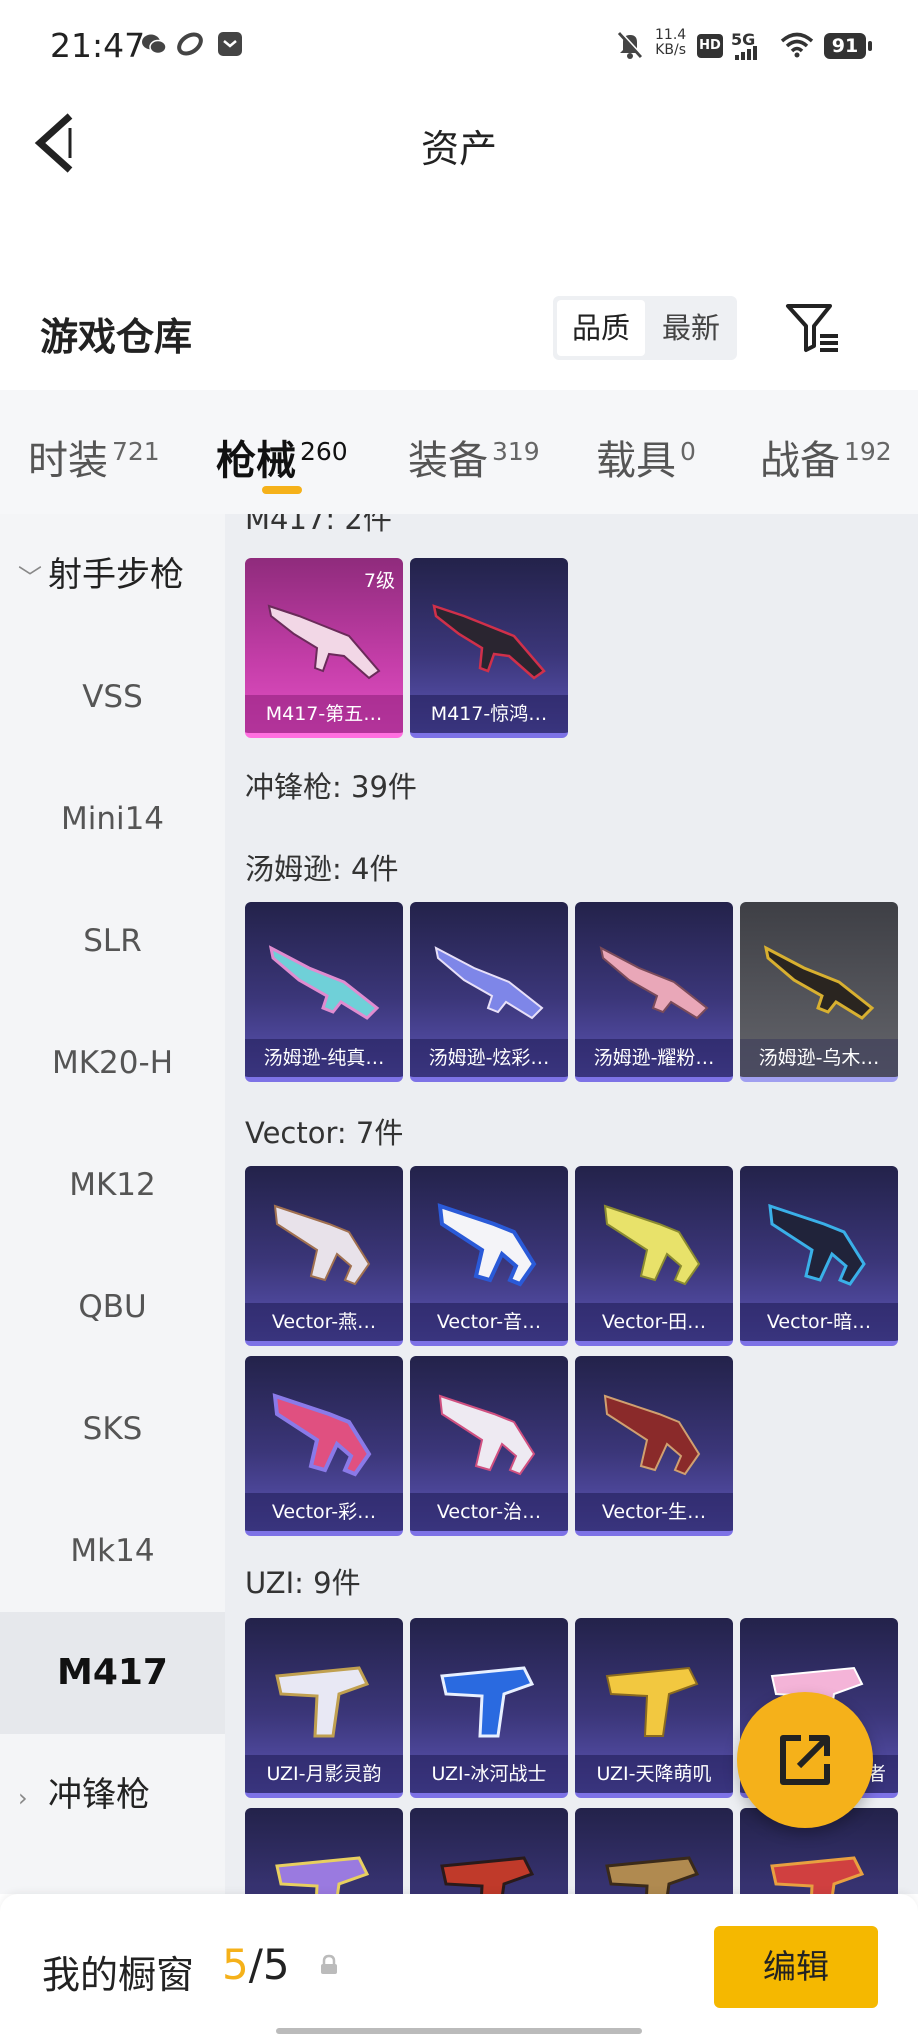 The height and width of the screenshot is (2040, 918). Describe the element at coordinates (112, 819) in the screenshot. I see `sidebar-item-mini14: Mini14` at that location.